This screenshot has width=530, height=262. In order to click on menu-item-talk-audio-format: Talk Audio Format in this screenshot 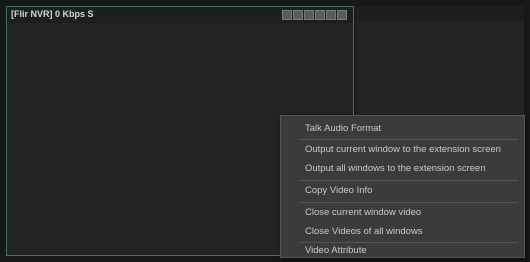, I will do `click(410, 129)`.